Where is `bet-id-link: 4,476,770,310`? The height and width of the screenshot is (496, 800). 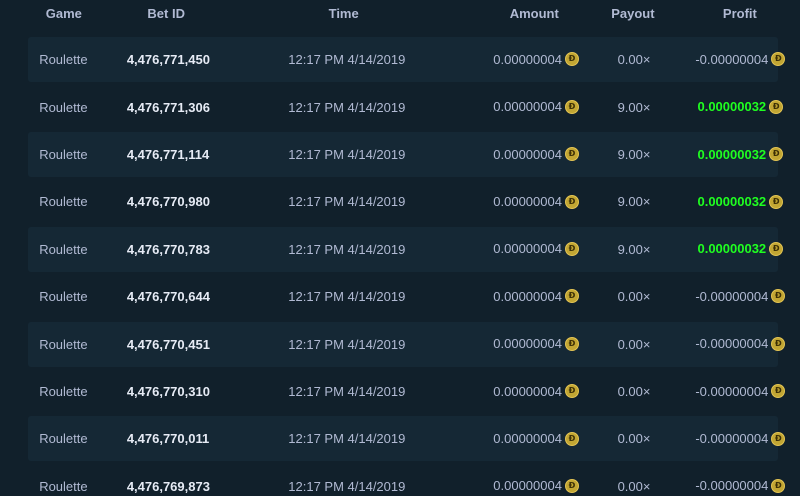 bet-id-link: 4,476,770,310 is located at coordinates (168, 391).